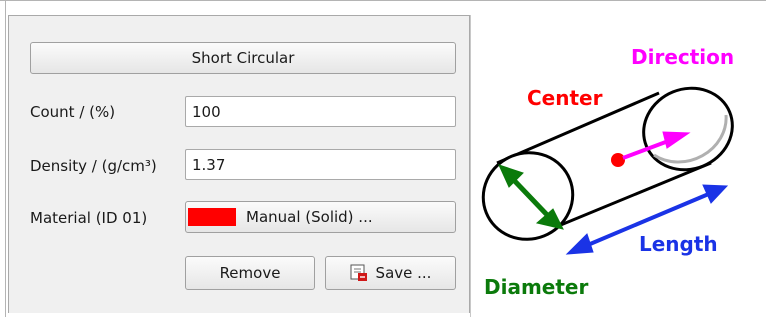 The height and width of the screenshot is (321, 766). Describe the element at coordinates (73, 112) in the screenshot. I see `count-label: Count / (%)` at that location.